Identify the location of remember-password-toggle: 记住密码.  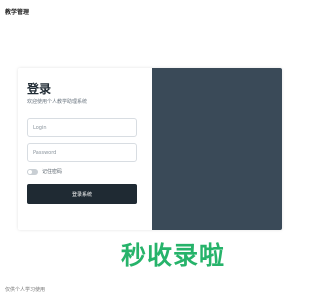
(44, 171).